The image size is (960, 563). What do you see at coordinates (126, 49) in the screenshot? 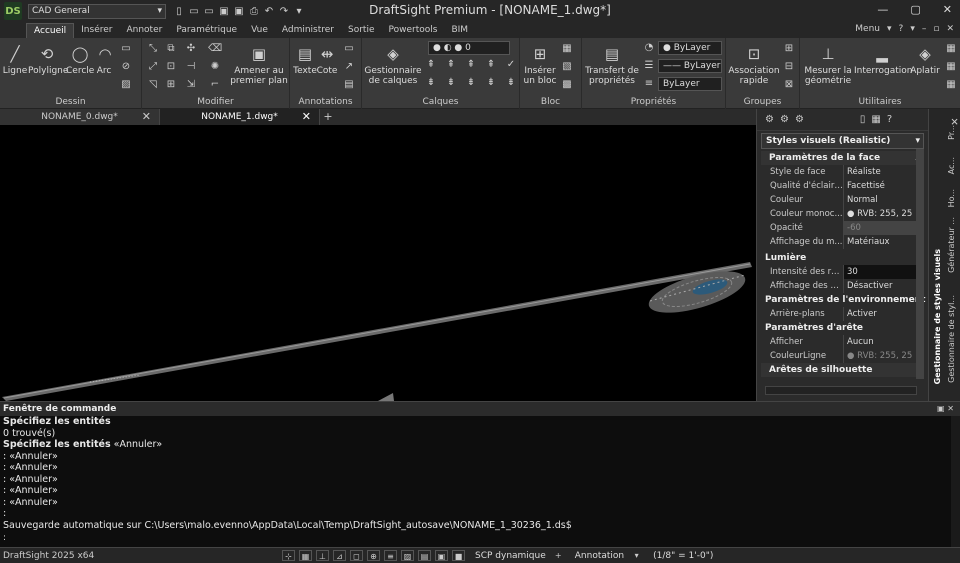
I see `rectangle-icon: ▭` at bounding box center [126, 49].